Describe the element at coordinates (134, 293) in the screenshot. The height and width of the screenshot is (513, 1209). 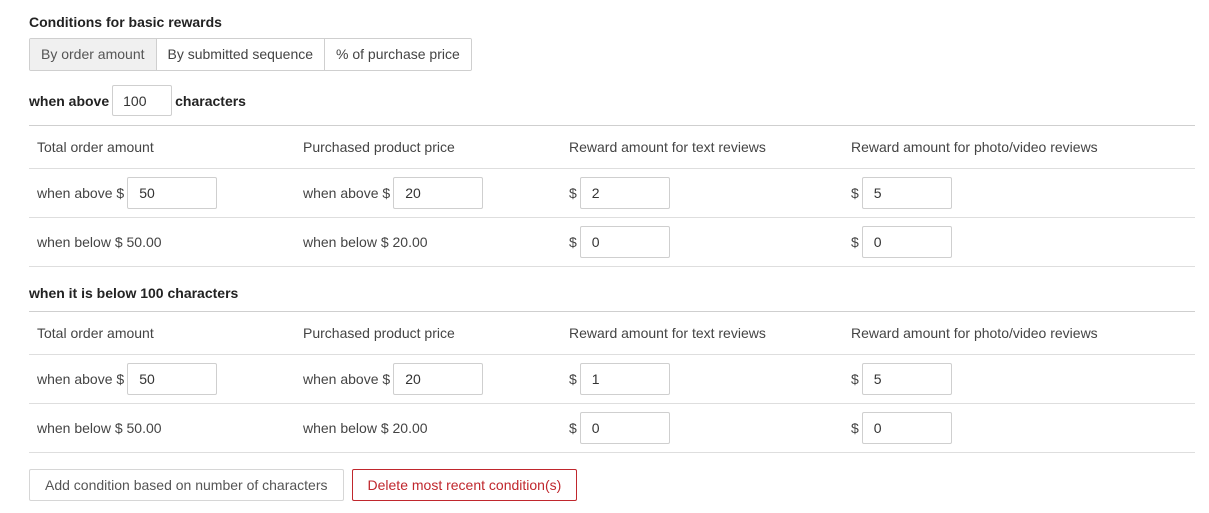
I see `below-threshold-title: when it is below 100 characters` at that location.